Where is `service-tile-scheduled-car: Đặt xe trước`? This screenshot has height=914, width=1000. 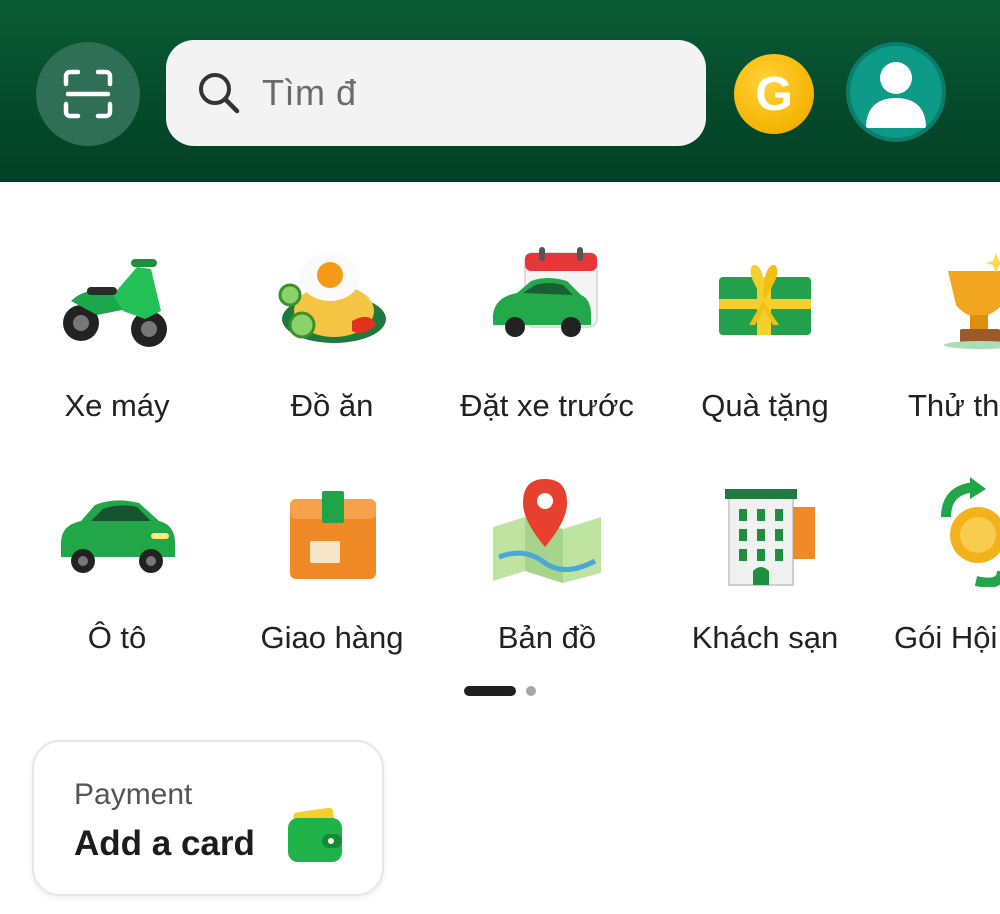 service-tile-scheduled-car: Đặt xe trước is located at coordinates (547, 332).